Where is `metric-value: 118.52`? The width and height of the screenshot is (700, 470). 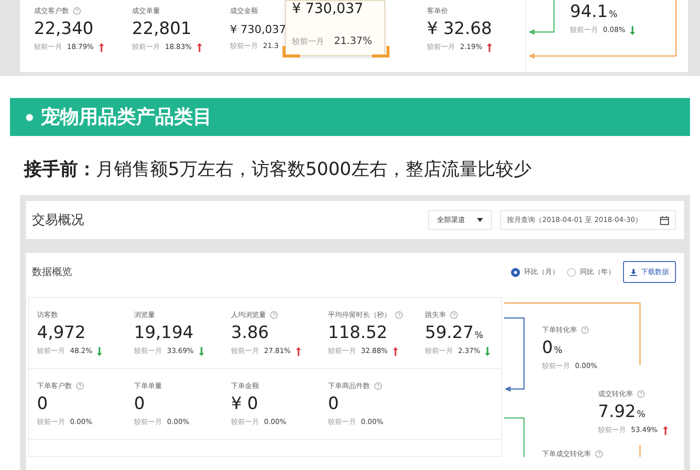 metric-value: 118.52 is located at coordinates (358, 333).